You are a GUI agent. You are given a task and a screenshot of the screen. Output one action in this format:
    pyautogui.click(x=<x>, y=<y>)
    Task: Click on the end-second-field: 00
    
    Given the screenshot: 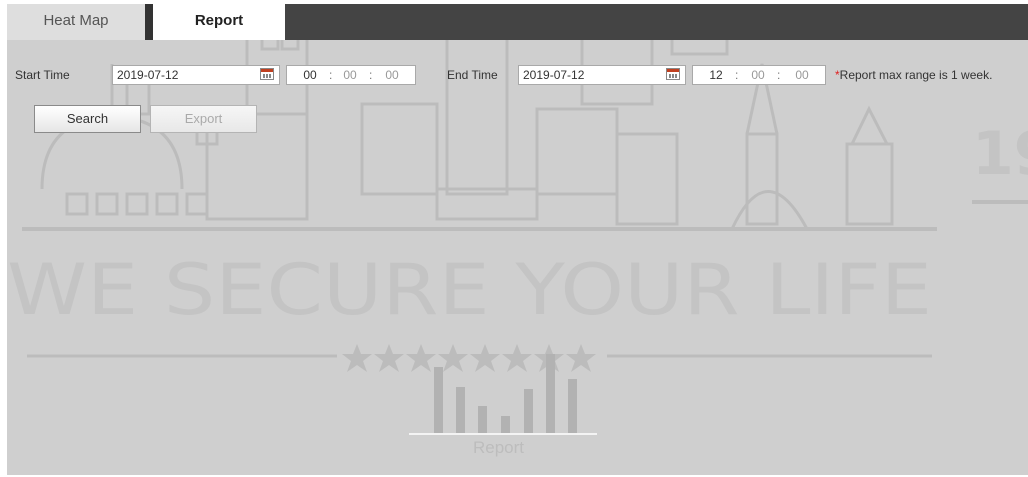 What is the action you would take?
    pyautogui.click(x=802, y=75)
    